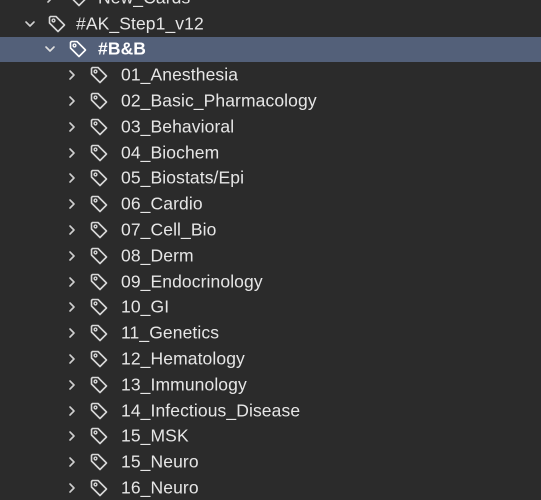 Image resolution: width=541 pixels, height=500 pixels. I want to click on tree-item-label: 12_Hematology, so click(183, 358).